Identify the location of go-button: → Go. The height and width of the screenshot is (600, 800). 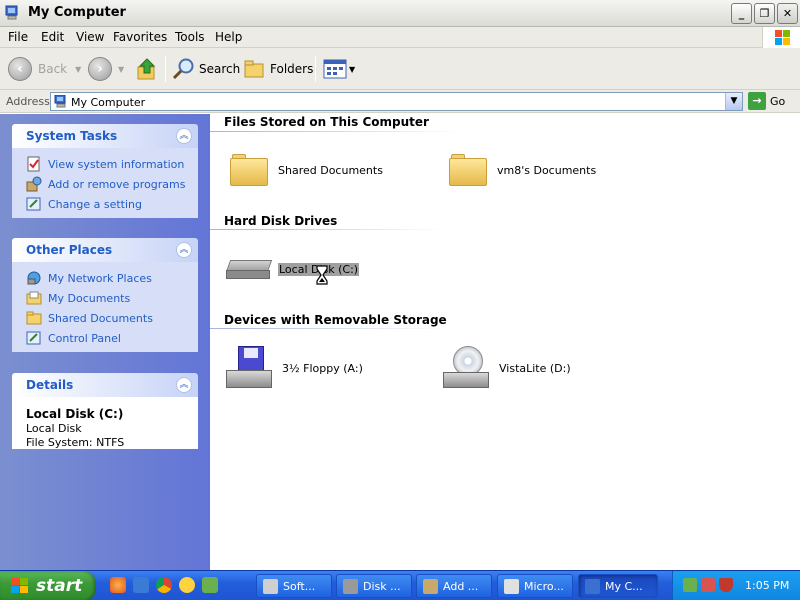
(766, 101).